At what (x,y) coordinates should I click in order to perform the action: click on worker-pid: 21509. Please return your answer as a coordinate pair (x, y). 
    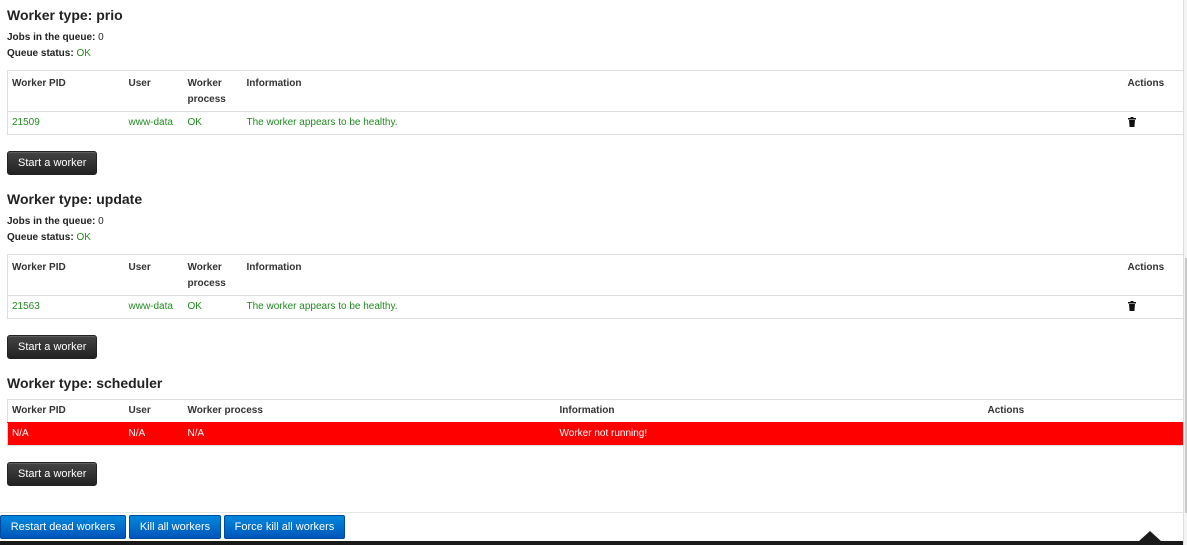
    Looking at the image, I should click on (66, 123).